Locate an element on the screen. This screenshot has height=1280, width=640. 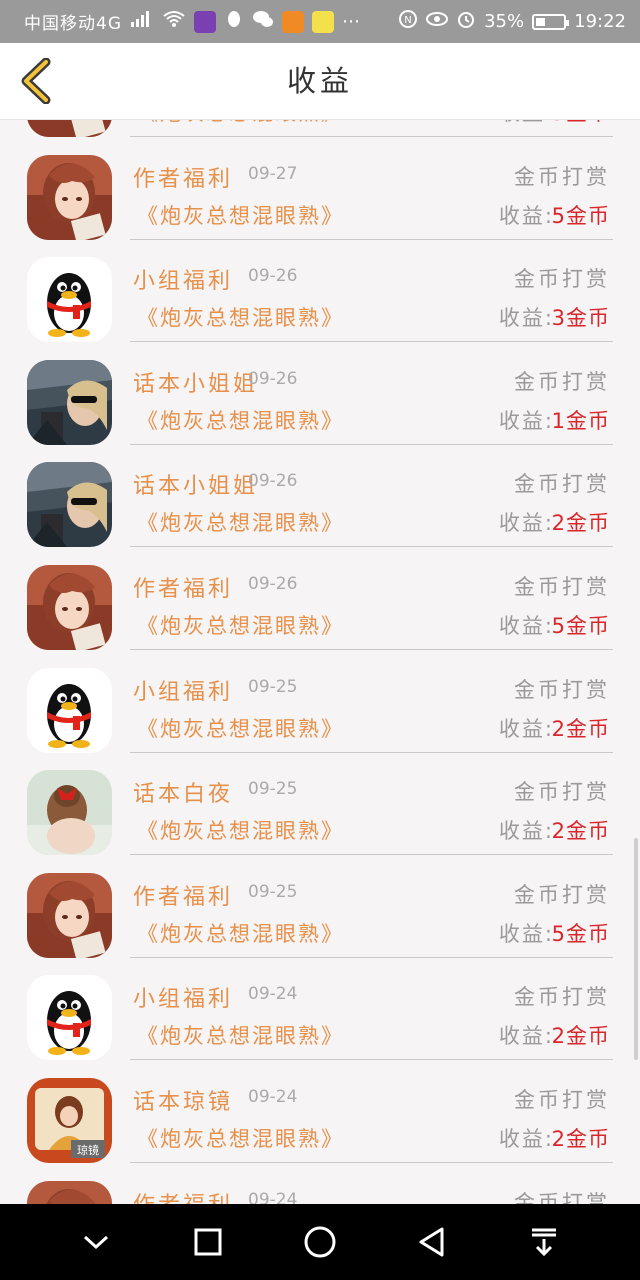
recents-square-icon is located at coordinates (208, 1242).